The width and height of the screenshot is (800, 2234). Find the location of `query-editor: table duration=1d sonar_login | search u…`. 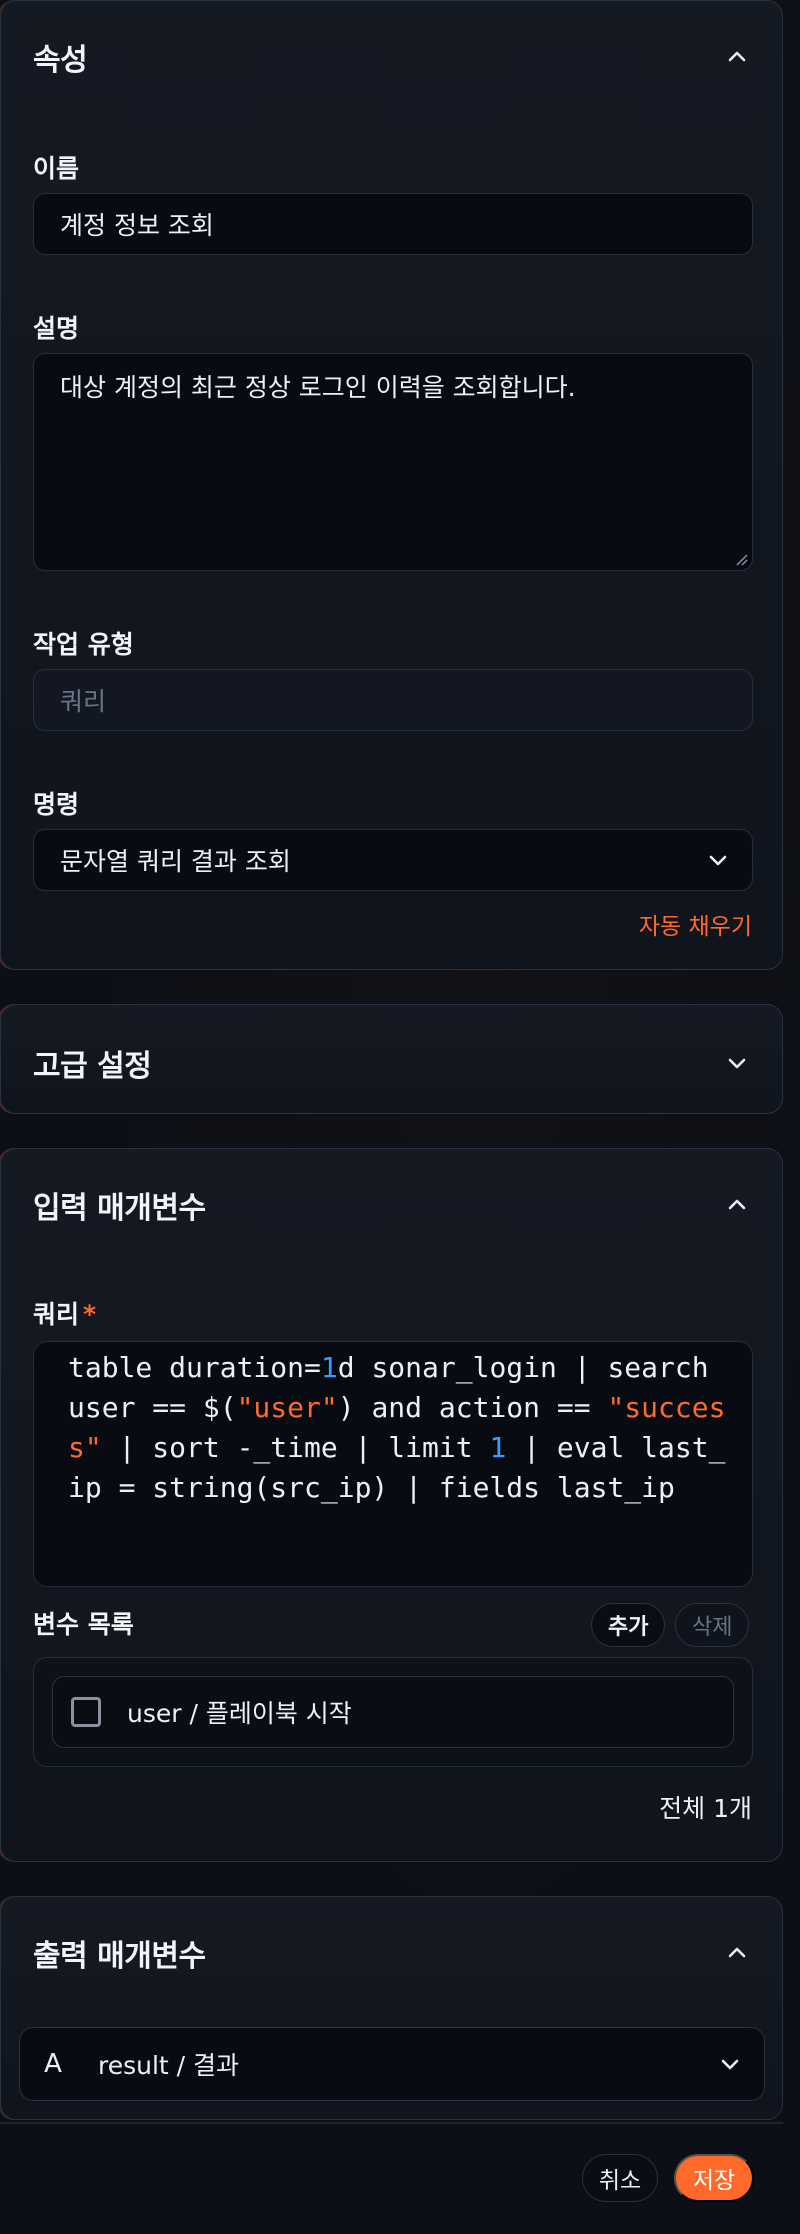

query-editor: table duration=1d sonar_login | search u… is located at coordinates (393, 1464).